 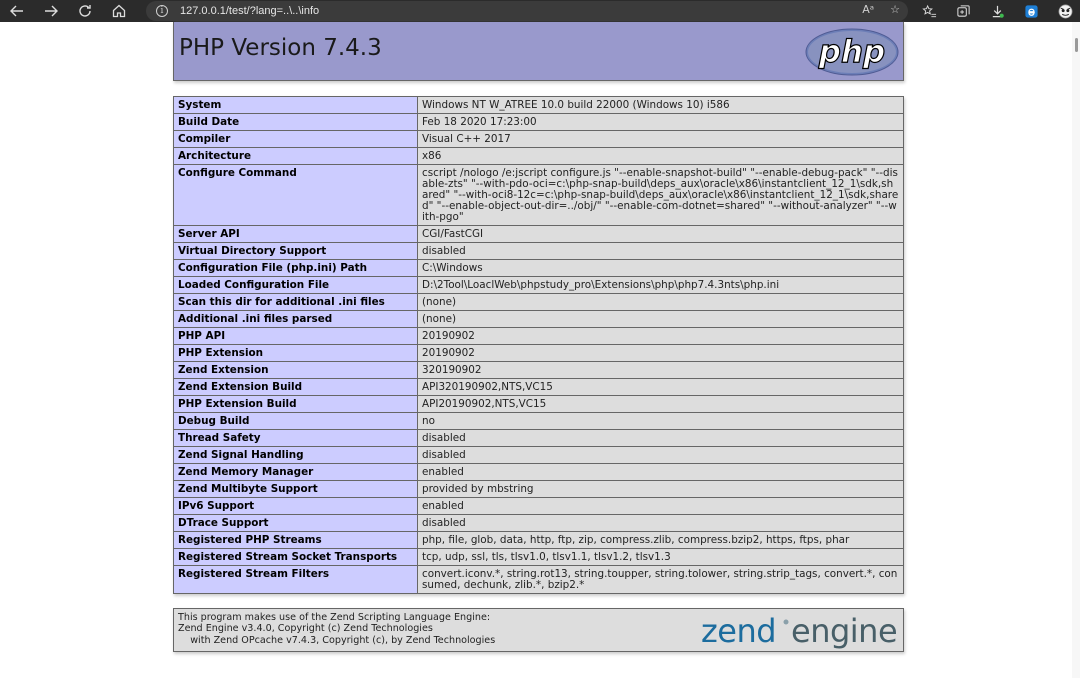 I want to click on info-table-row: Server API CGI/FastCGI, so click(x=538, y=234).